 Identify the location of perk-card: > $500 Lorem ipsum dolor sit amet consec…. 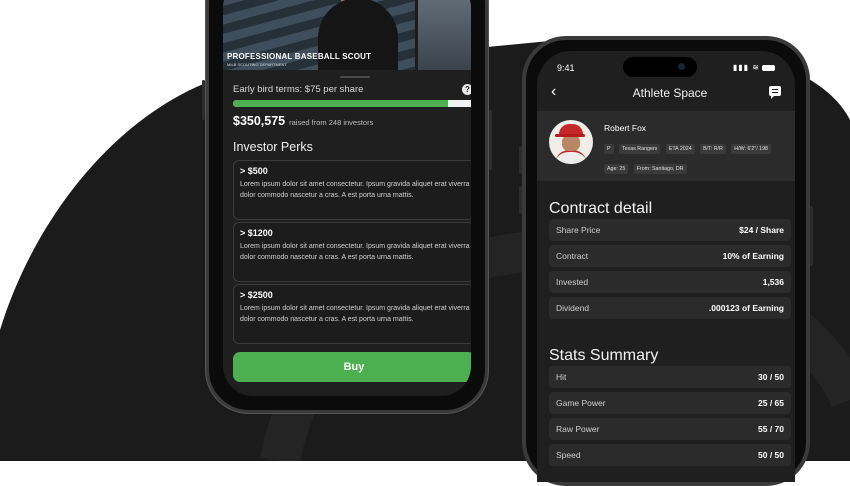
(352, 190).